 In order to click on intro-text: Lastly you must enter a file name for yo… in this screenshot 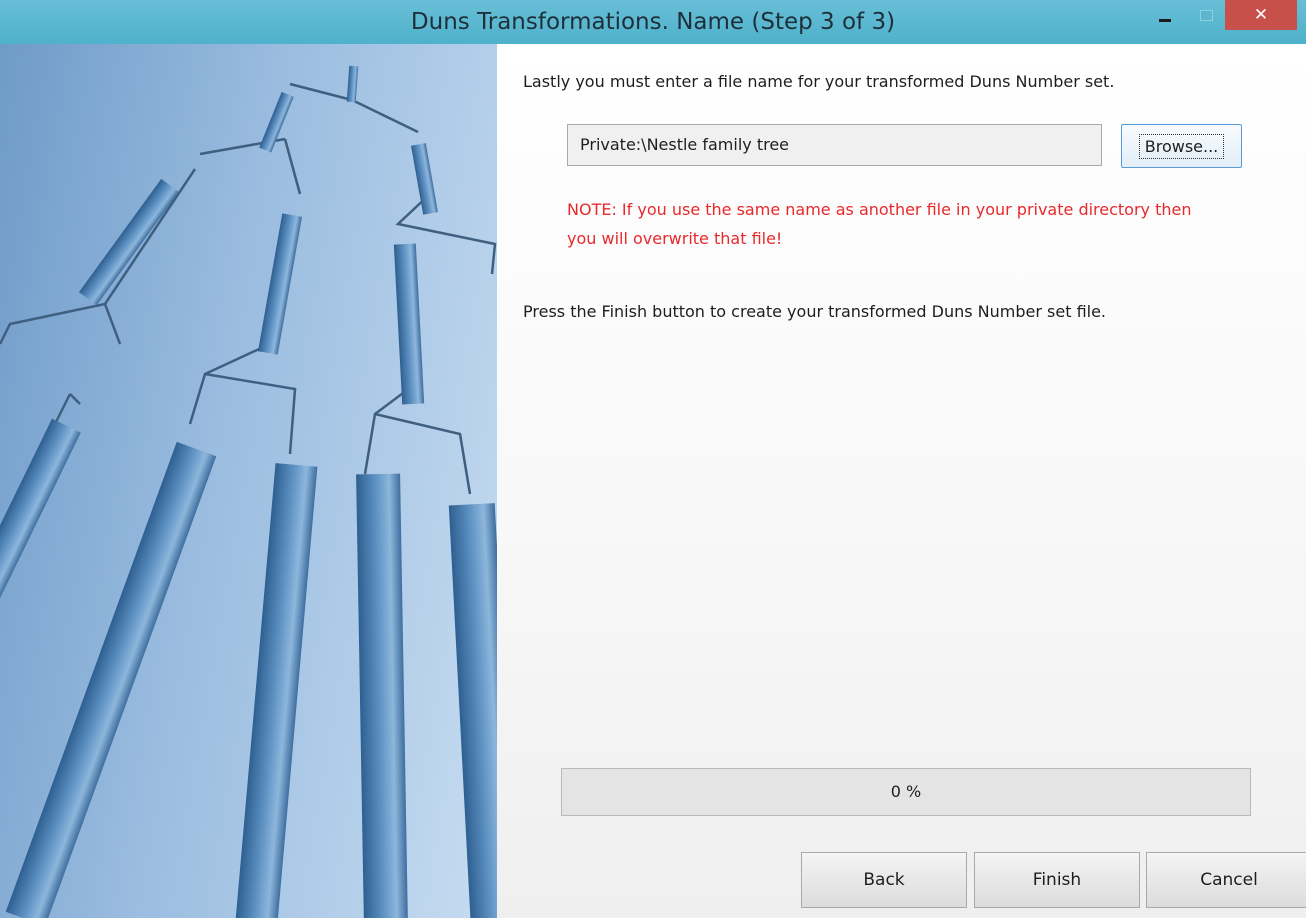, I will do `click(819, 81)`.